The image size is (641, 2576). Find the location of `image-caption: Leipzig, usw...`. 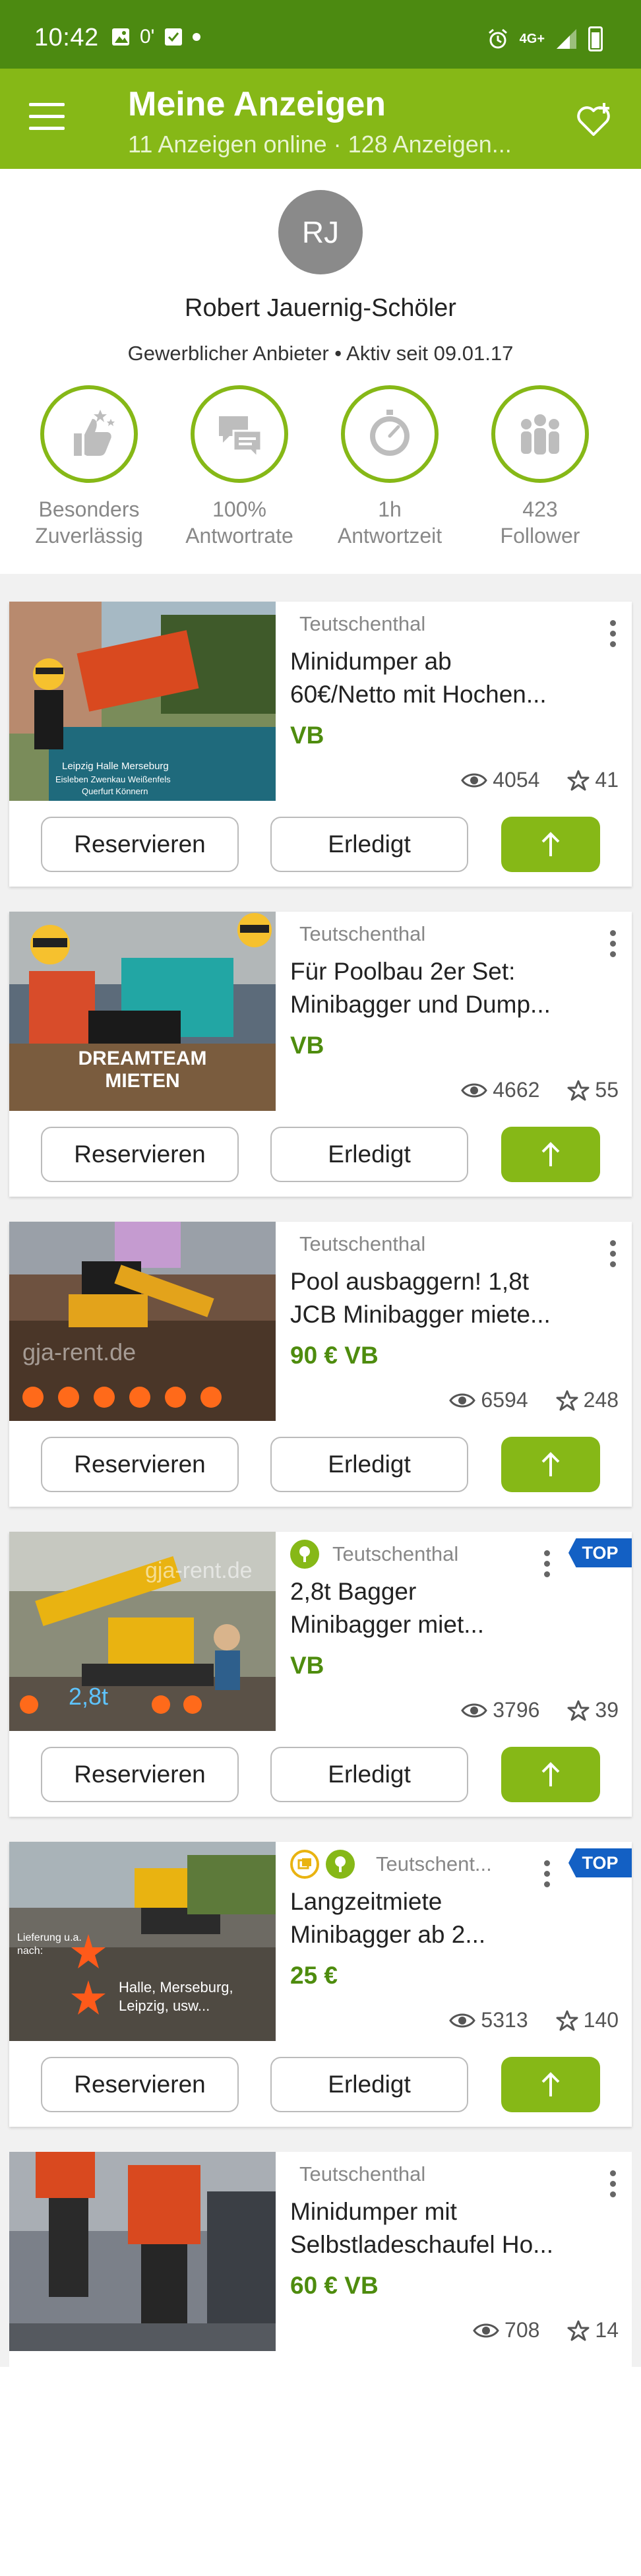

image-caption: Leipzig, usw... is located at coordinates (164, 2006).